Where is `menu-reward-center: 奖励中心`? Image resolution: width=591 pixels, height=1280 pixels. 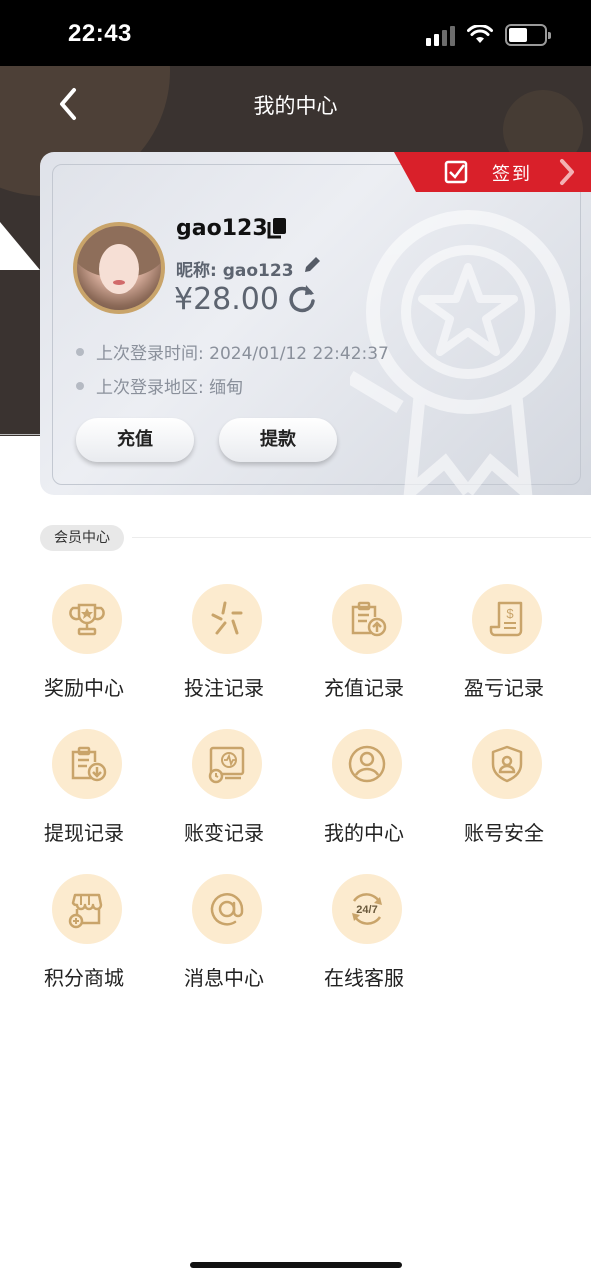
menu-reward-center: 奖励中心 is located at coordinates (110, 651).